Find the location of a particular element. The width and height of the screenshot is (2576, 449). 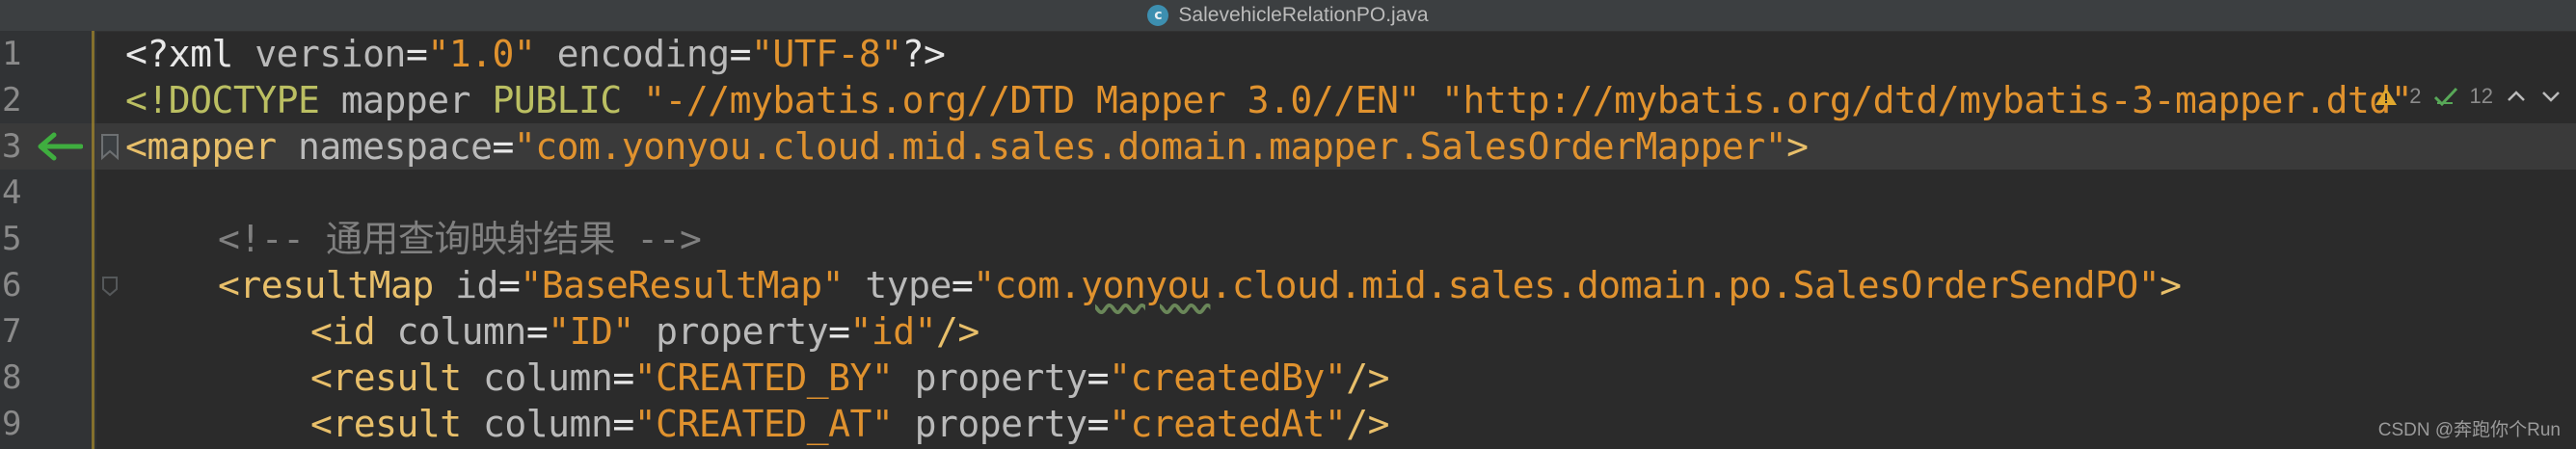

warning-count: 2 is located at coordinates (2415, 96).